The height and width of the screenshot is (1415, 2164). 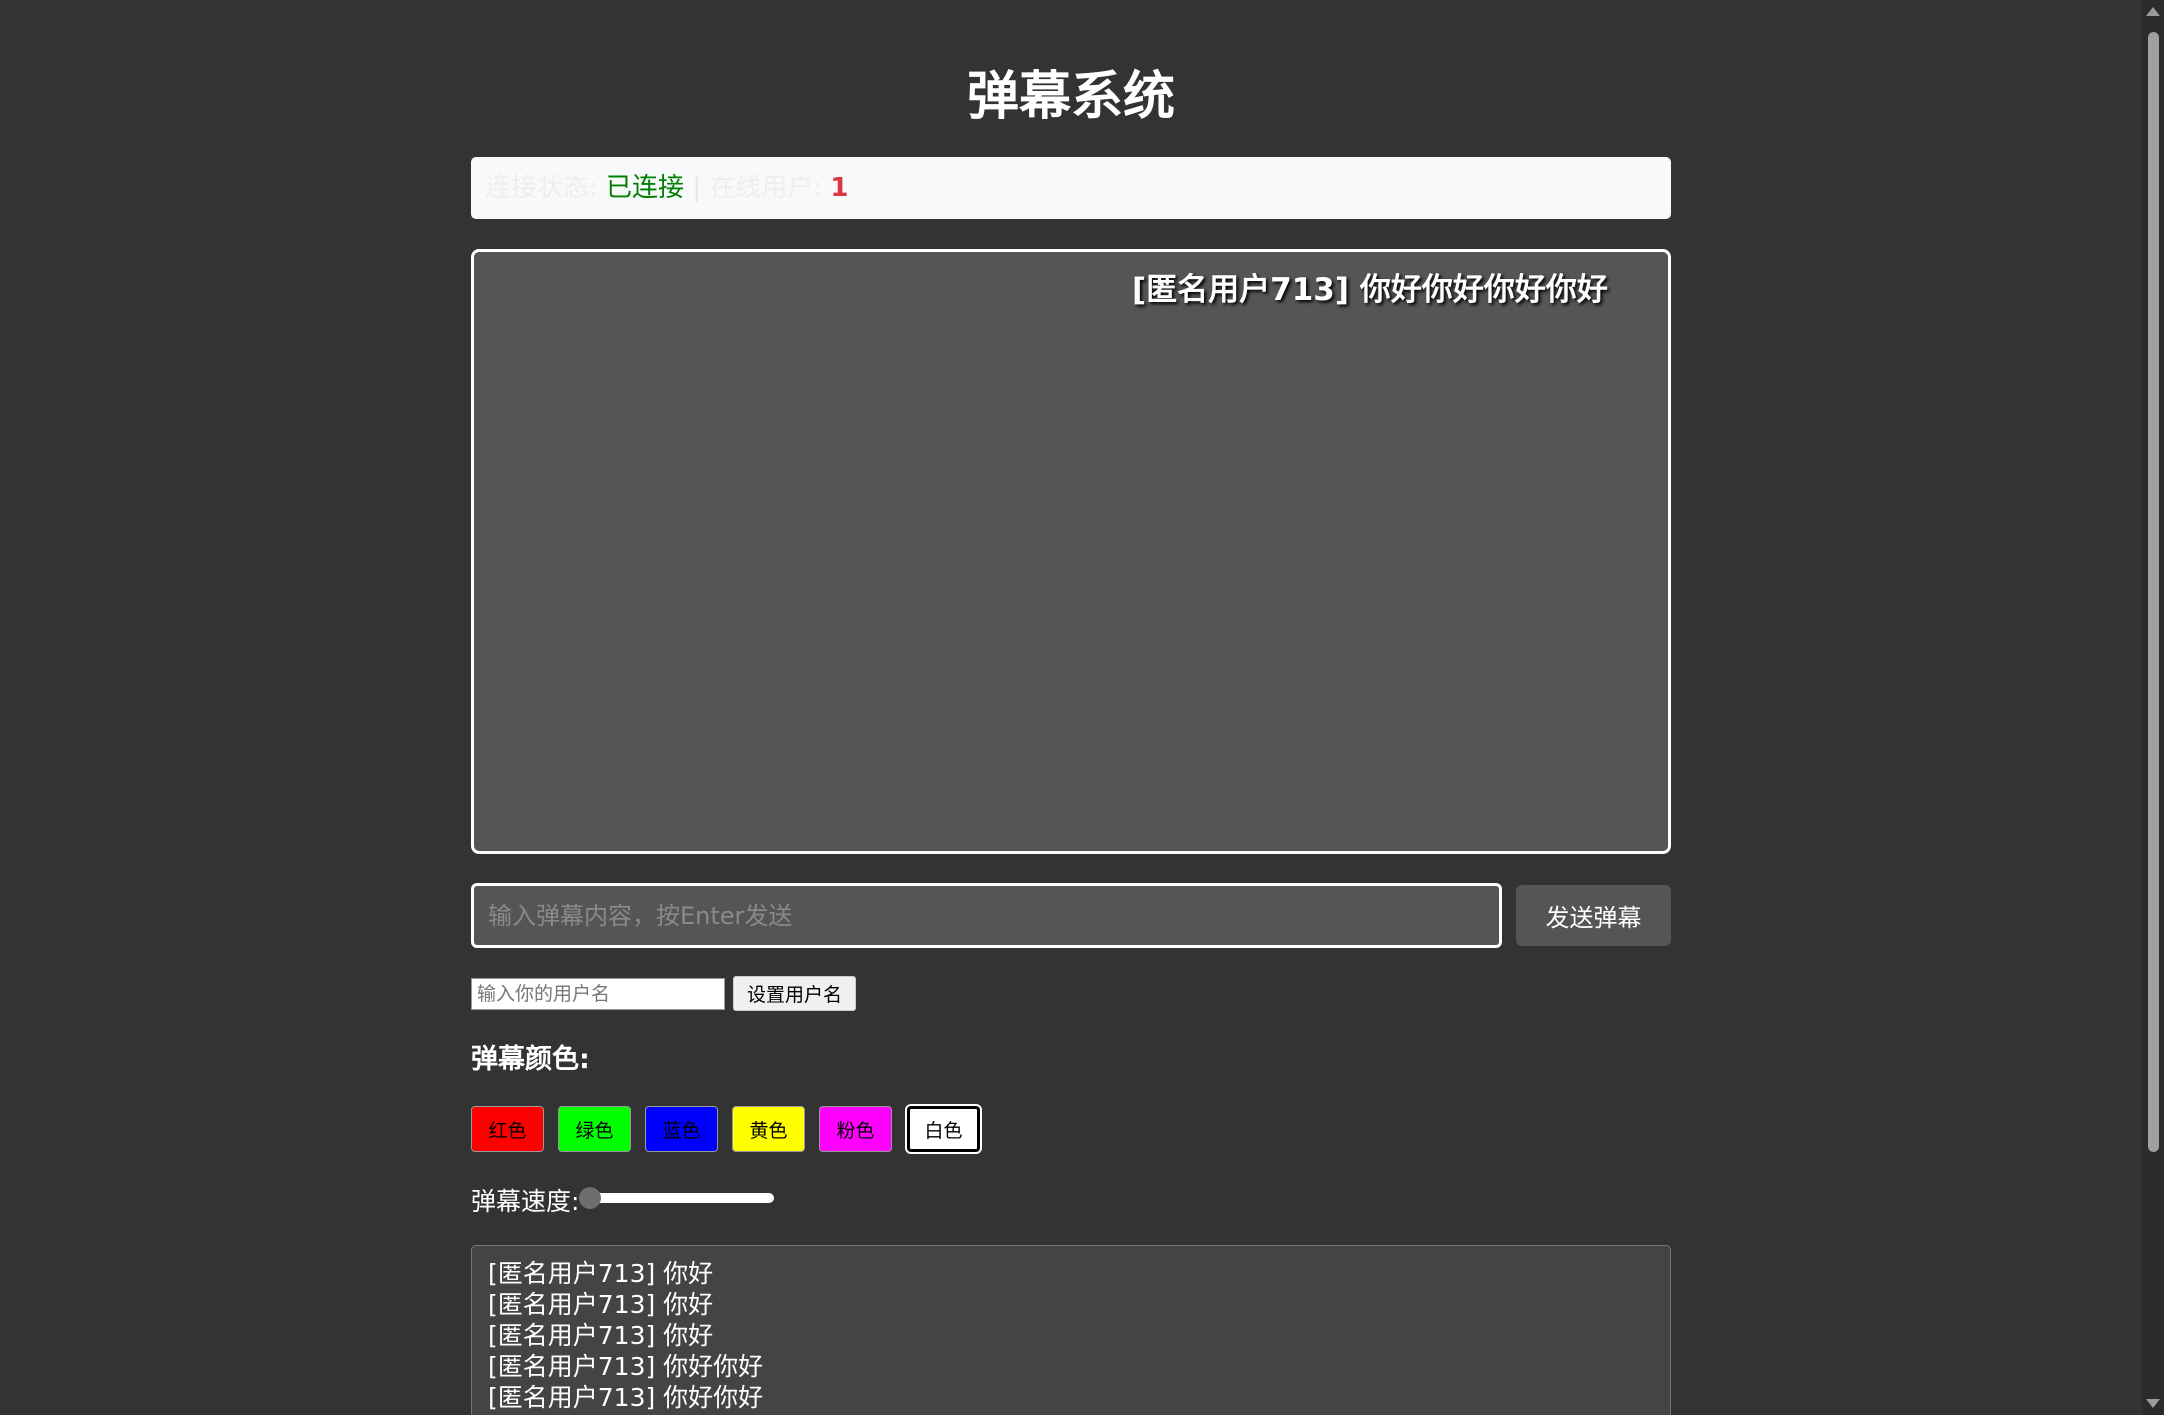 What do you see at coordinates (855, 1129) in the screenshot?
I see `color-option-pink: 粉色` at bounding box center [855, 1129].